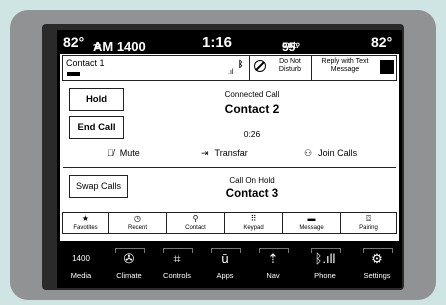 The image size is (446, 305). What do you see at coordinates (73, 74) in the screenshot?
I see `battery-icon` at bounding box center [73, 74].